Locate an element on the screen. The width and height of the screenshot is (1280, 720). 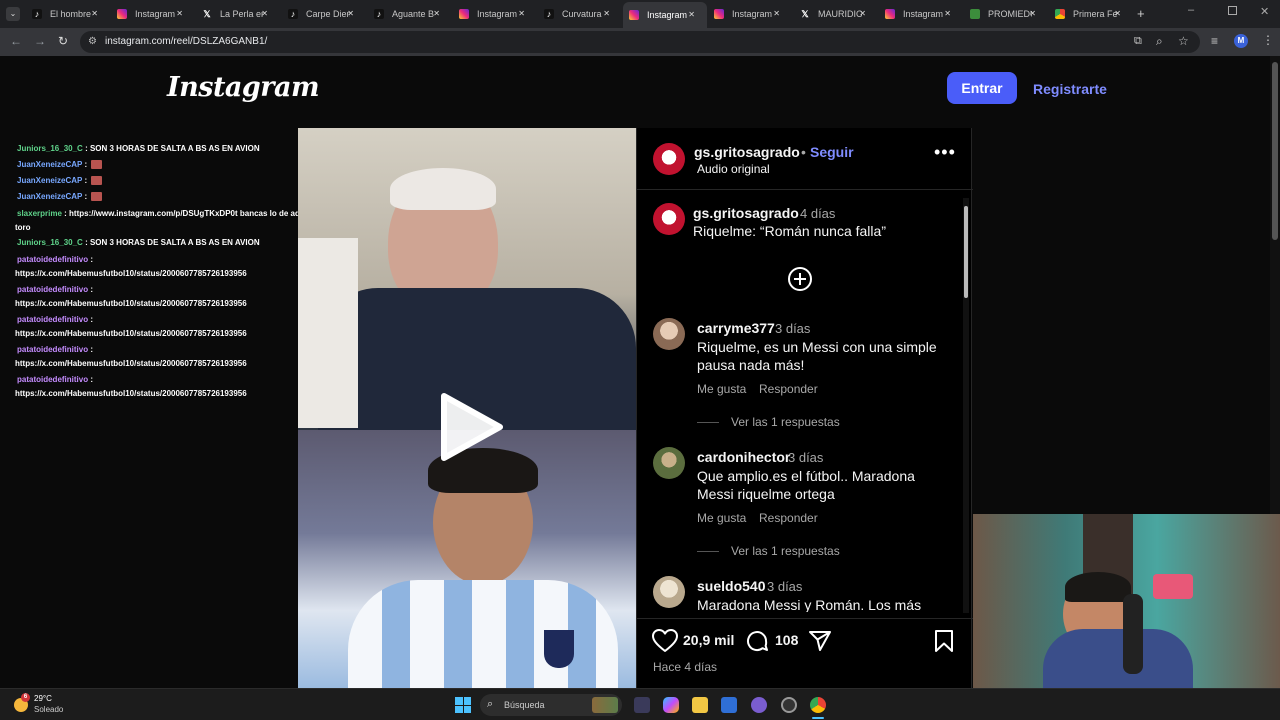
url-field: ⚙ instagram.com/reel/DSLZA6GANB1/ ⧉ ⌕ ☆ is located at coordinates (640, 42).